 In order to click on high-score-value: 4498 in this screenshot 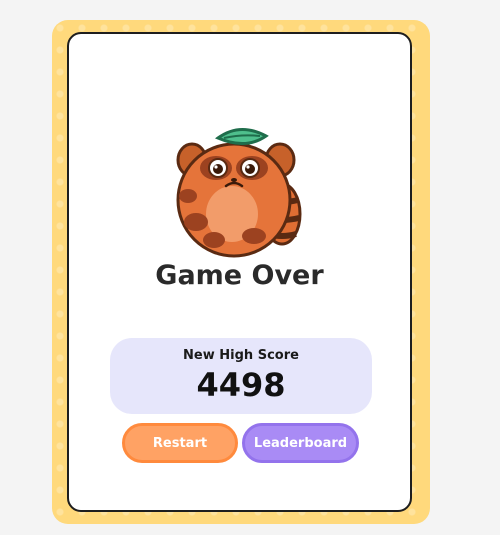, I will do `click(241, 385)`.